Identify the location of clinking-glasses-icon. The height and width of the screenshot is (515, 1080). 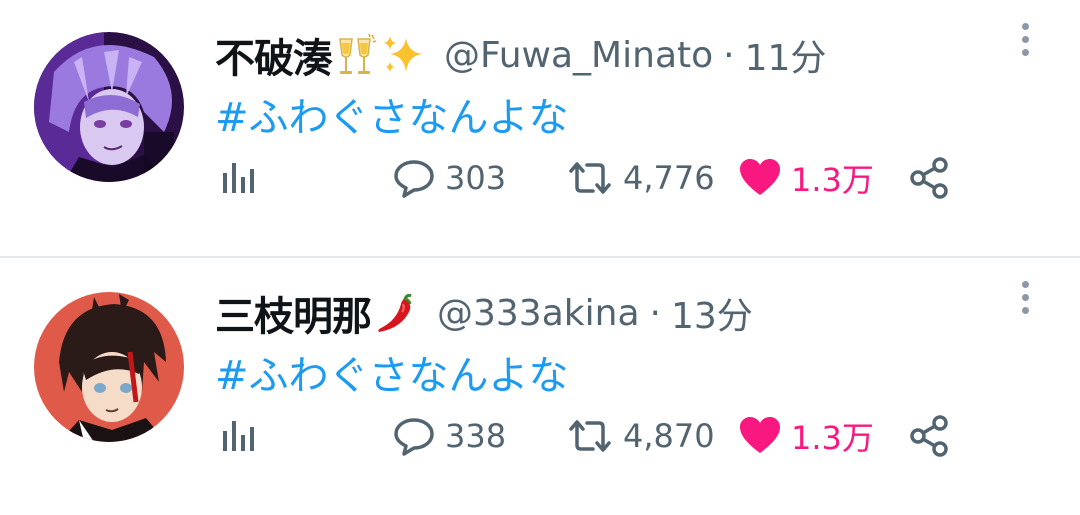
(356, 55).